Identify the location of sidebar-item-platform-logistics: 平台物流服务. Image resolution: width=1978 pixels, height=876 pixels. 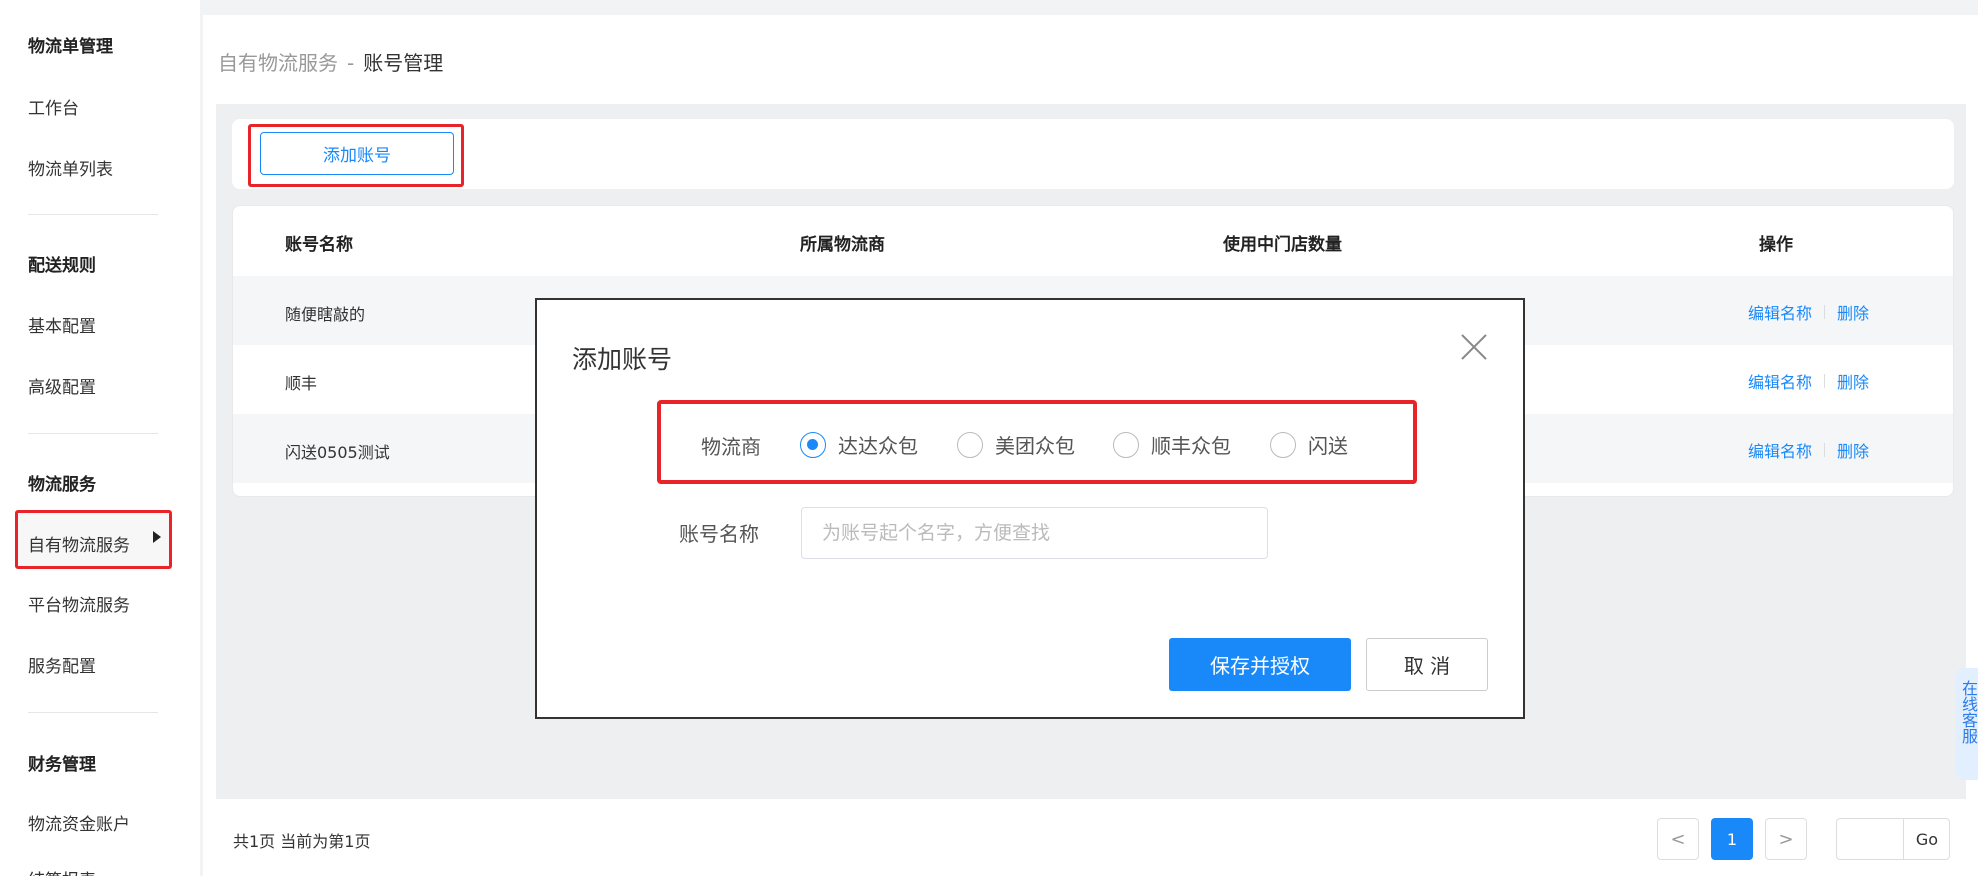
(79, 603).